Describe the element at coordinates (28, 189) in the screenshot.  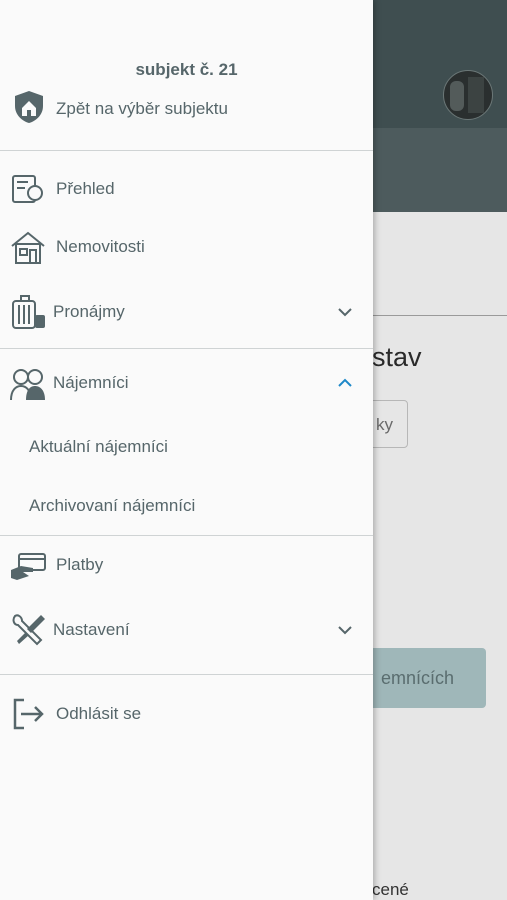
I see `overview-icon` at that location.